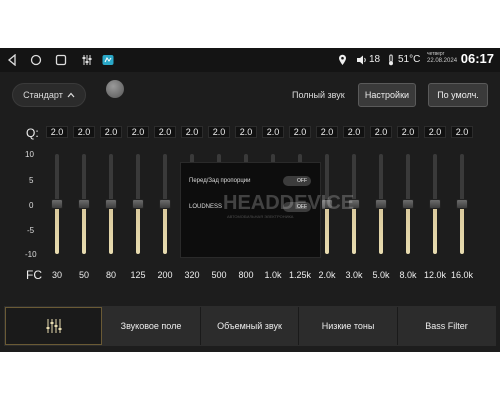  I want to click on frequency-label: 50, so click(83, 275).